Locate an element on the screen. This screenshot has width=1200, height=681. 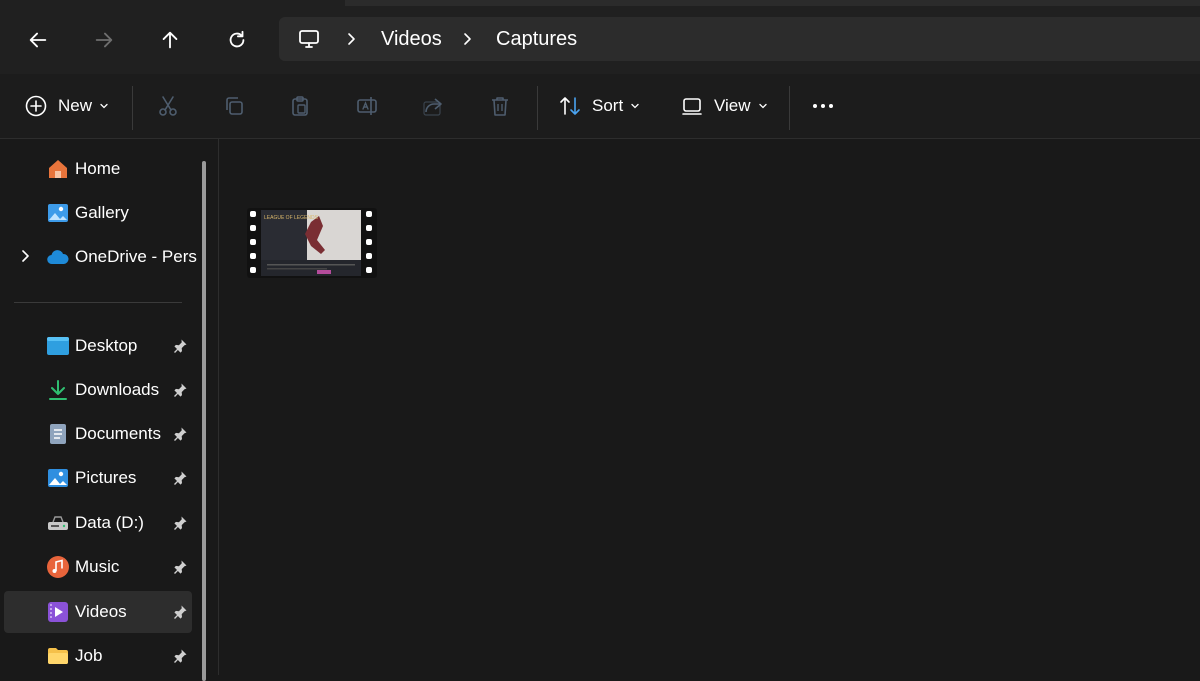
sort-button: Sort is located at coordinates (599, 106).